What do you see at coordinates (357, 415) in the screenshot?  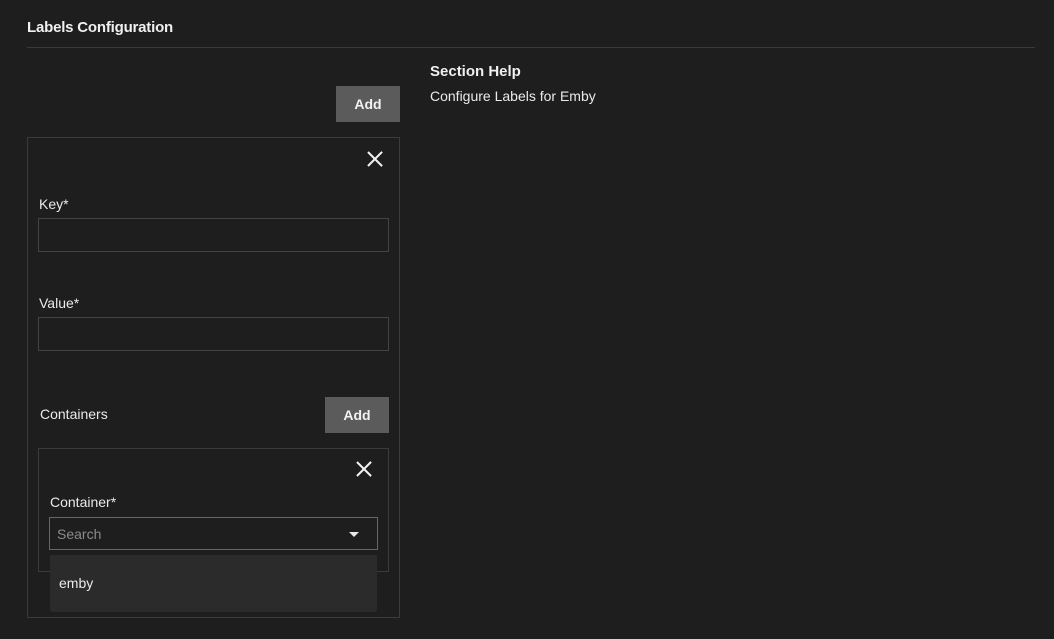 I see `add-container-button: Add` at bounding box center [357, 415].